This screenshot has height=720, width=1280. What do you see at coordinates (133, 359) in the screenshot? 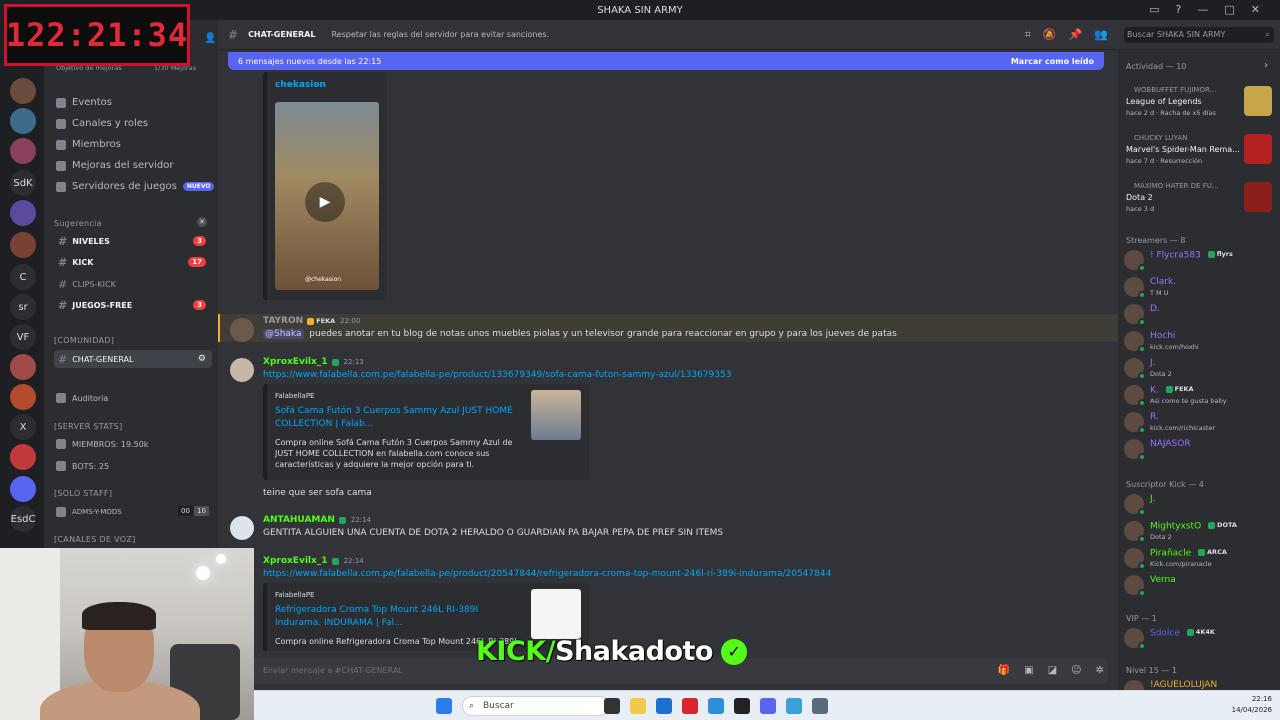
I see `channel-chat-general: # CHAT-GENERAL ⚙` at bounding box center [133, 359].